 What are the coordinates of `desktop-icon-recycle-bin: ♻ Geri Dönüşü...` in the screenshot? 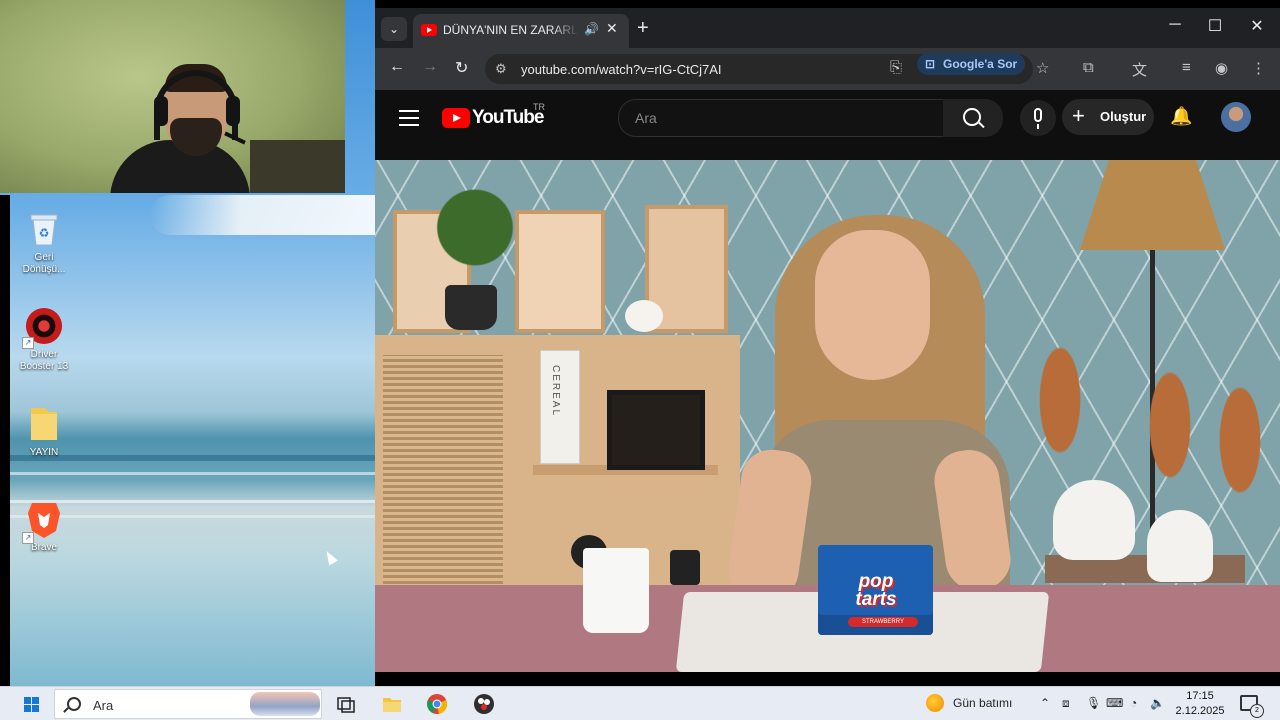 It's located at (44, 243).